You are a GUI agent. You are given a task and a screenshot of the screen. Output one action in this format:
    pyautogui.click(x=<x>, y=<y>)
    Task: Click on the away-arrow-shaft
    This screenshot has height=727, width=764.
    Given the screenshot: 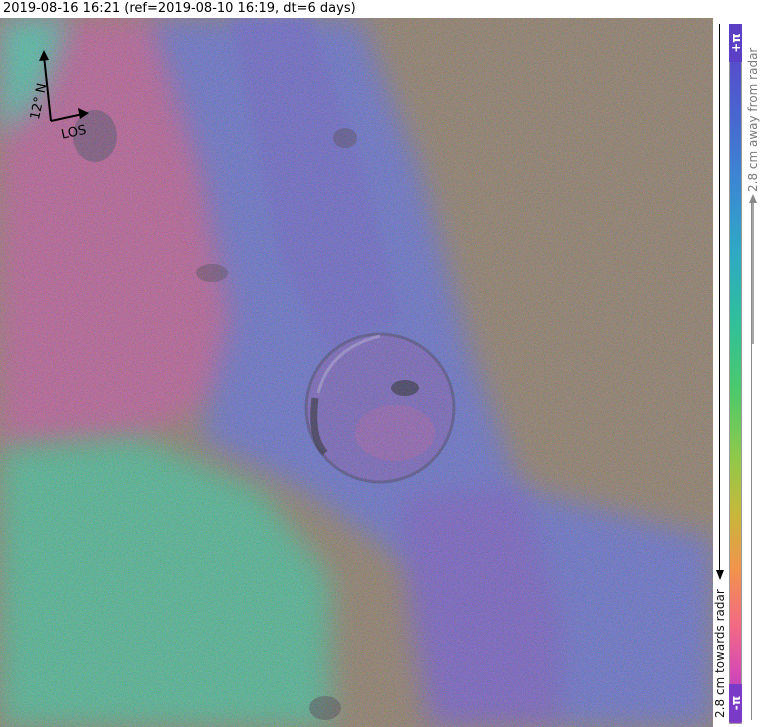 What is the action you would take?
    pyautogui.click(x=751, y=460)
    